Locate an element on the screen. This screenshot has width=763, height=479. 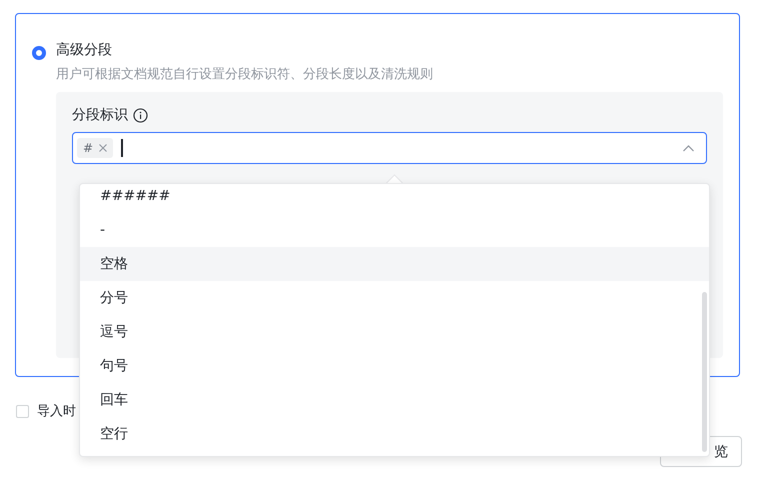
dropdown-item: 句号 is located at coordinates (394, 366).